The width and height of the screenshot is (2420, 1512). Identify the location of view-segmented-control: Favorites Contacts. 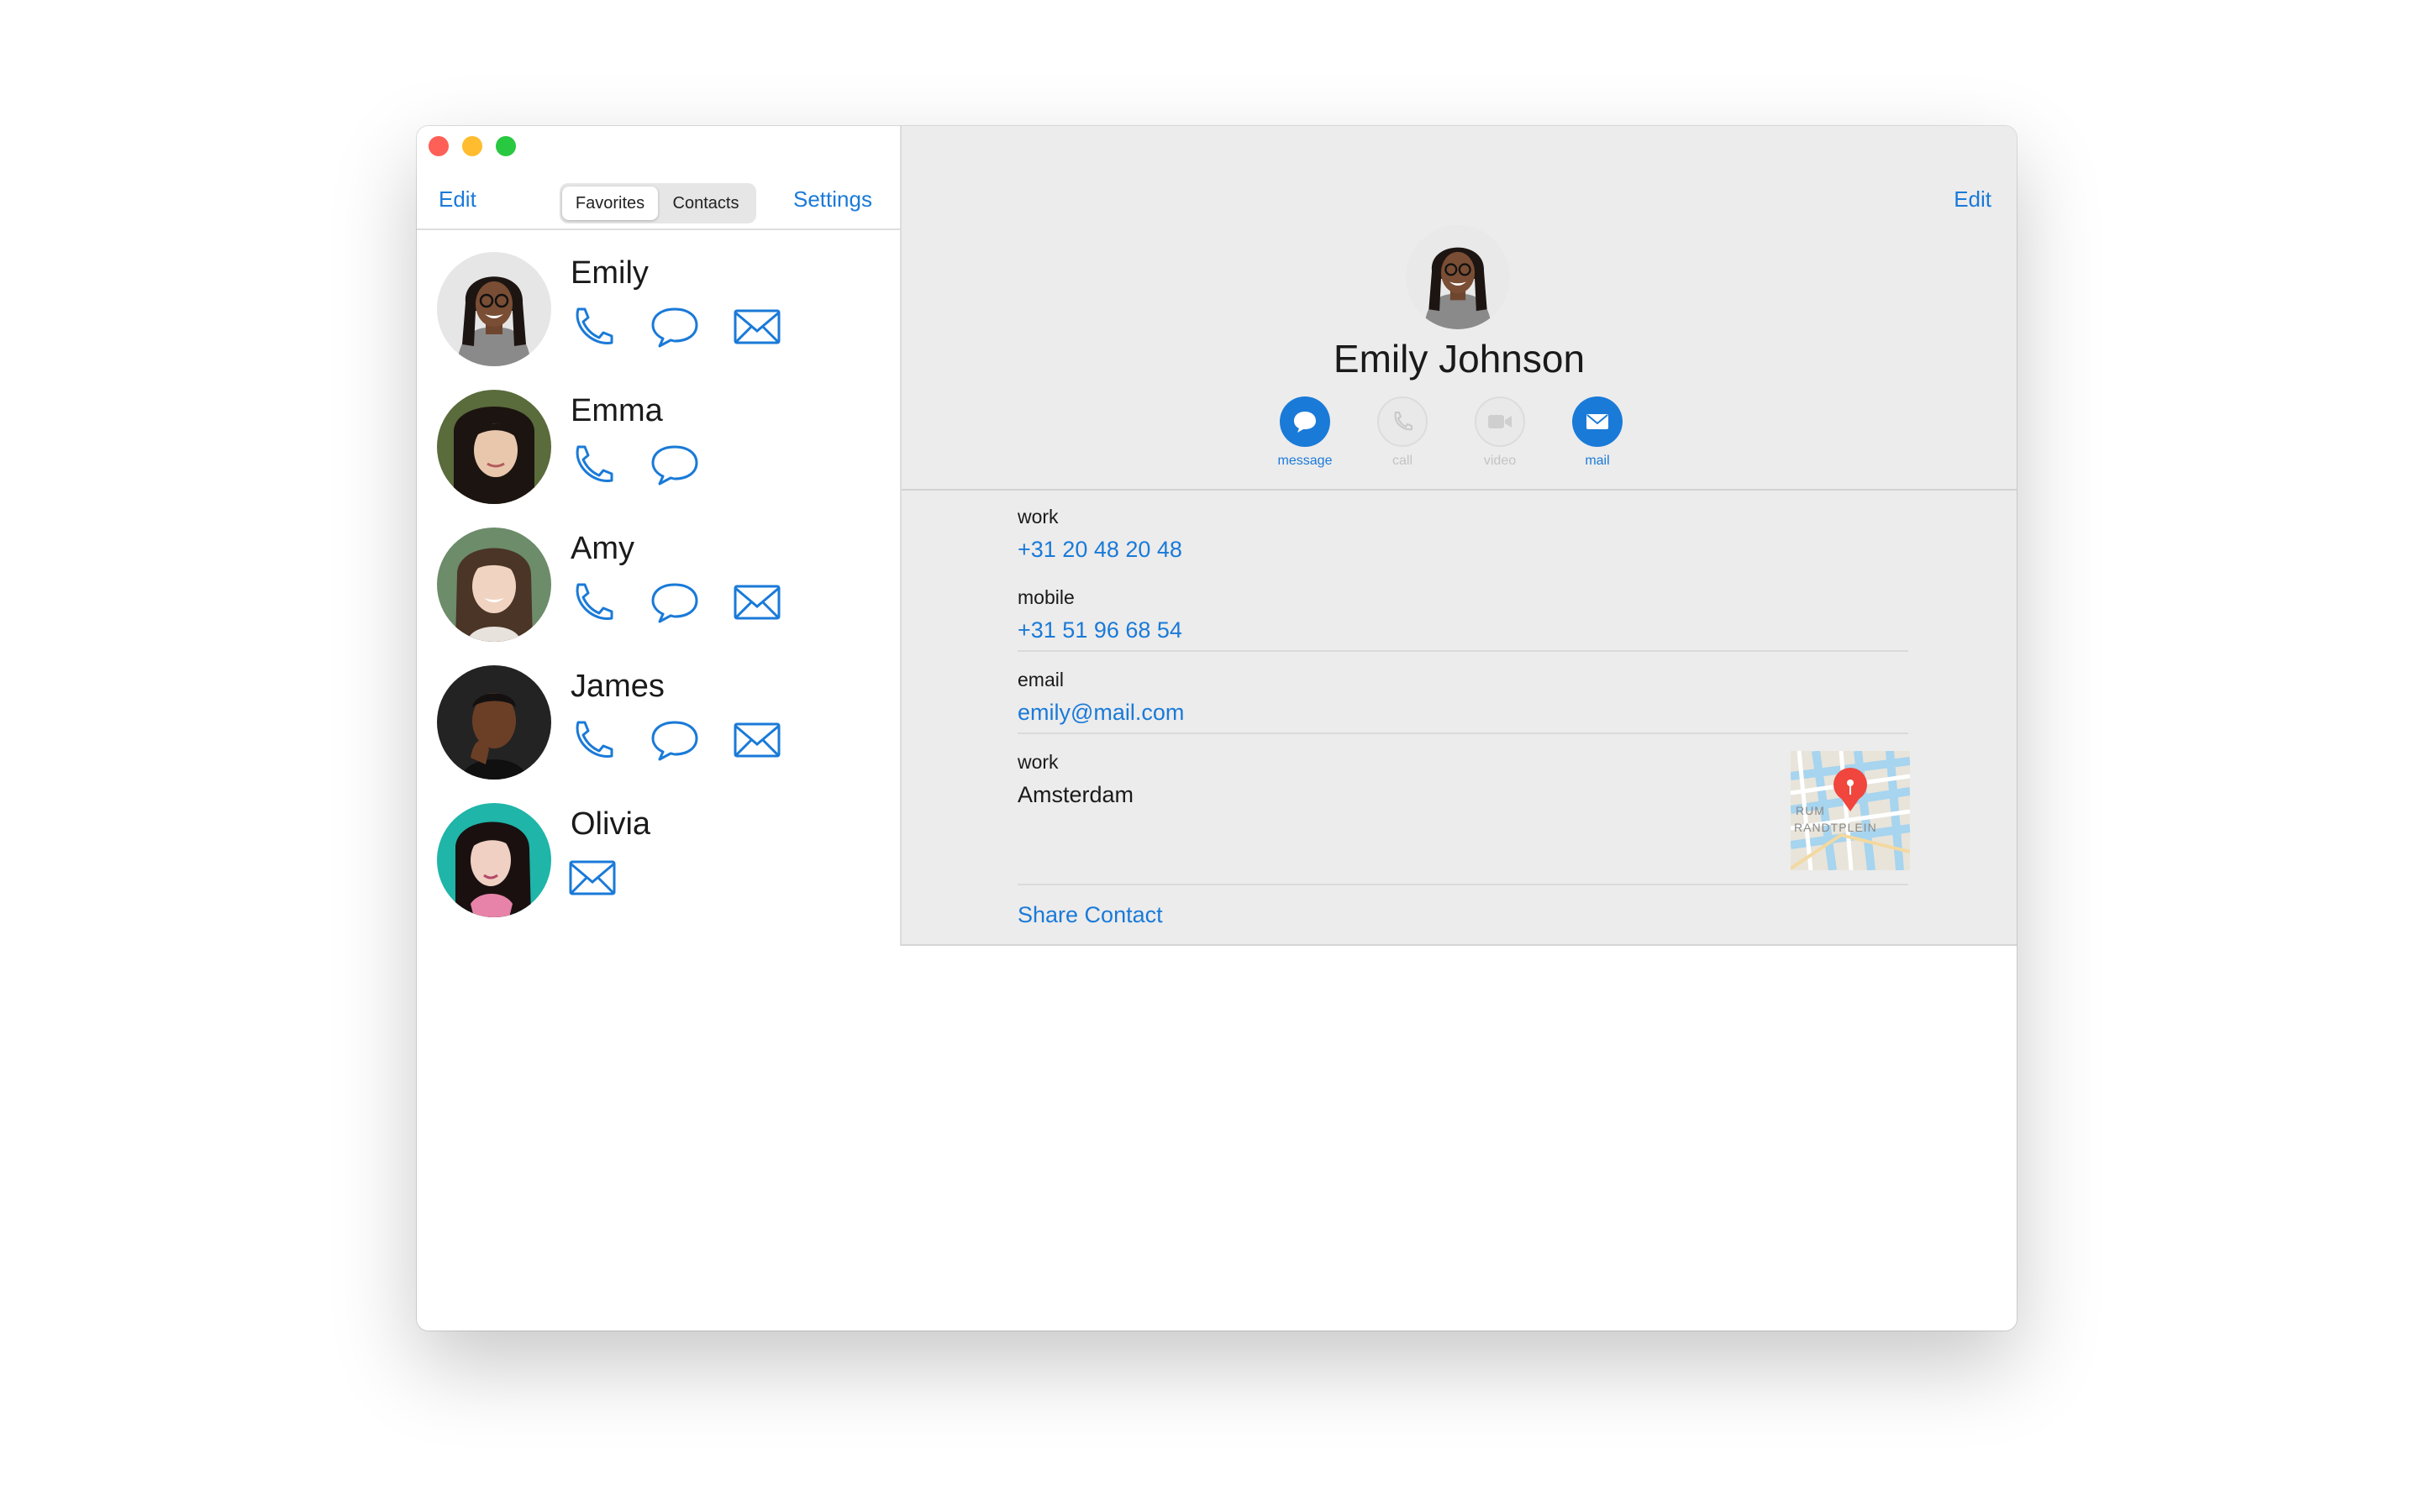
(658, 203).